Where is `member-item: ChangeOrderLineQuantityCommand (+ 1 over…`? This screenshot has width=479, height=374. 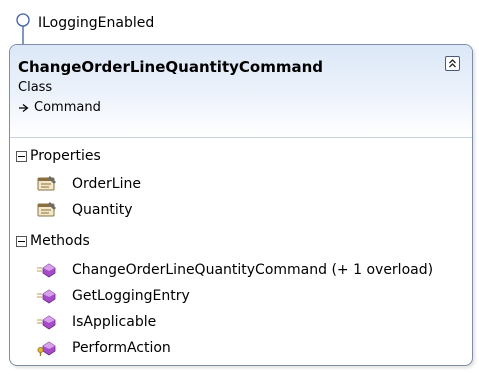 member-item: ChangeOrderLineQuantityCommand (+ 1 over… is located at coordinates (234, 270).